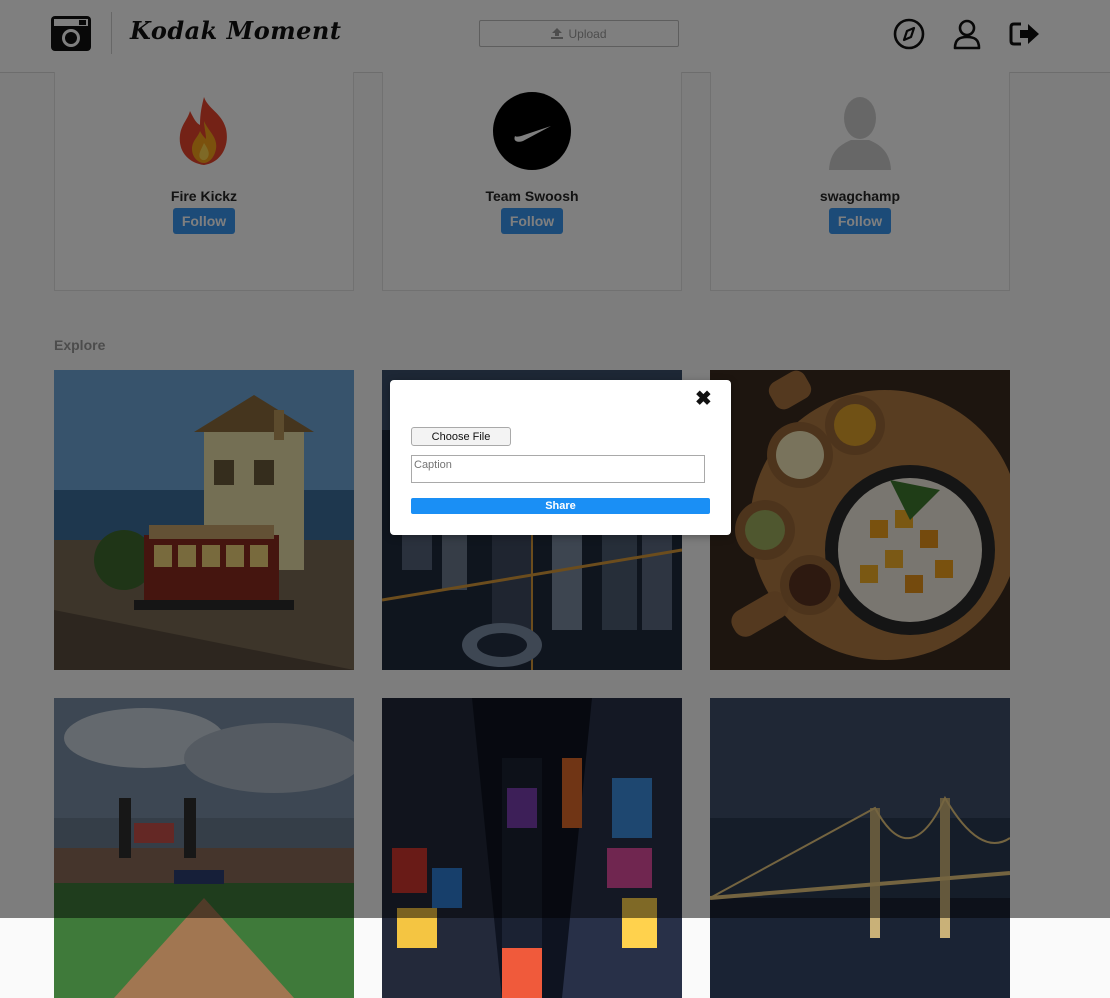 This screenshot has height=998, width=1110. What do you see at coordinates (560, 506) in the screenshot?
I see `share-button: Share` at bounding box center [560, 506].